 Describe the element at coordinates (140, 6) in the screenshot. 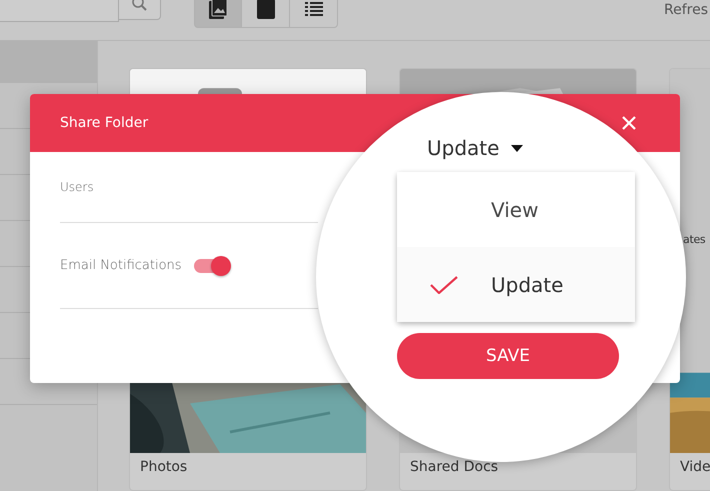

I see `search-icon` at that location.